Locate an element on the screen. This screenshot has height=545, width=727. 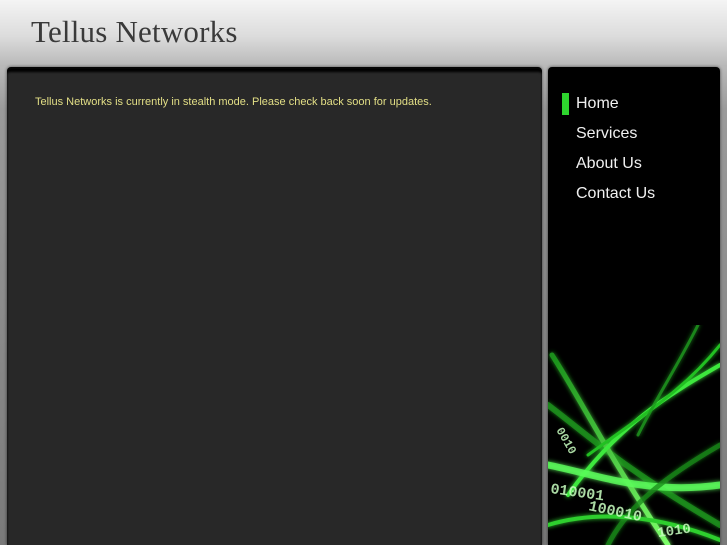
nav-item-label: About Us is located at coordinates (609, 163).